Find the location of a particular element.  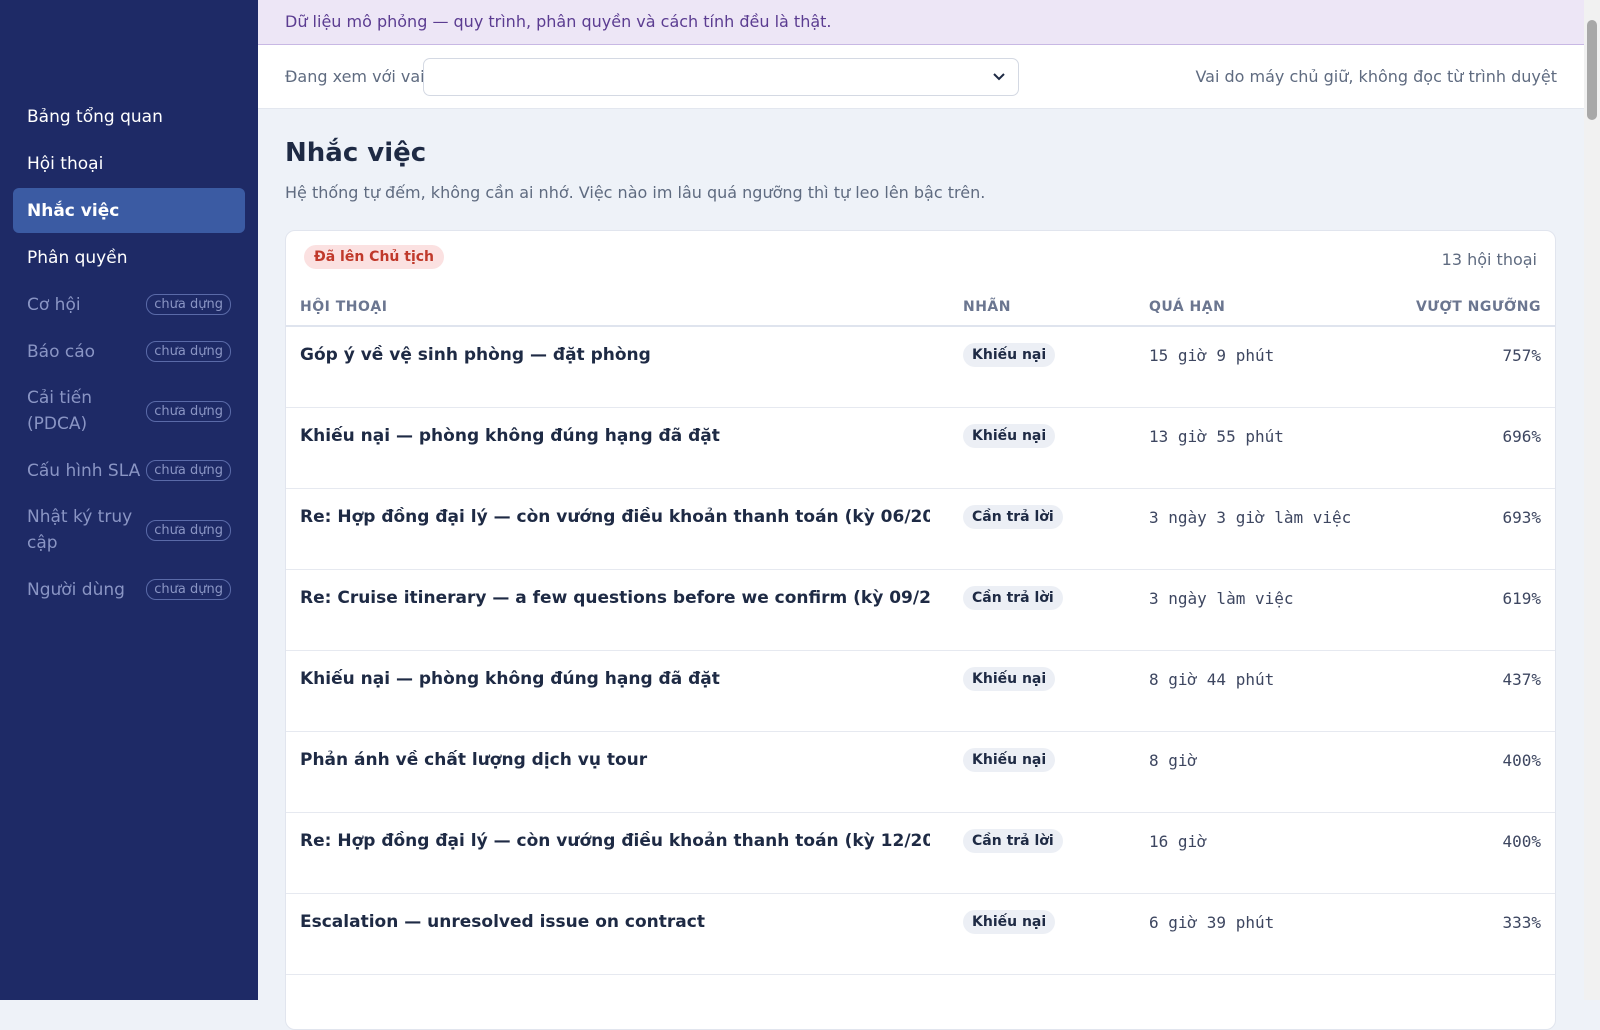

sidebar-item-label: Bảng tổng quan is located at coordinates (95, 116).